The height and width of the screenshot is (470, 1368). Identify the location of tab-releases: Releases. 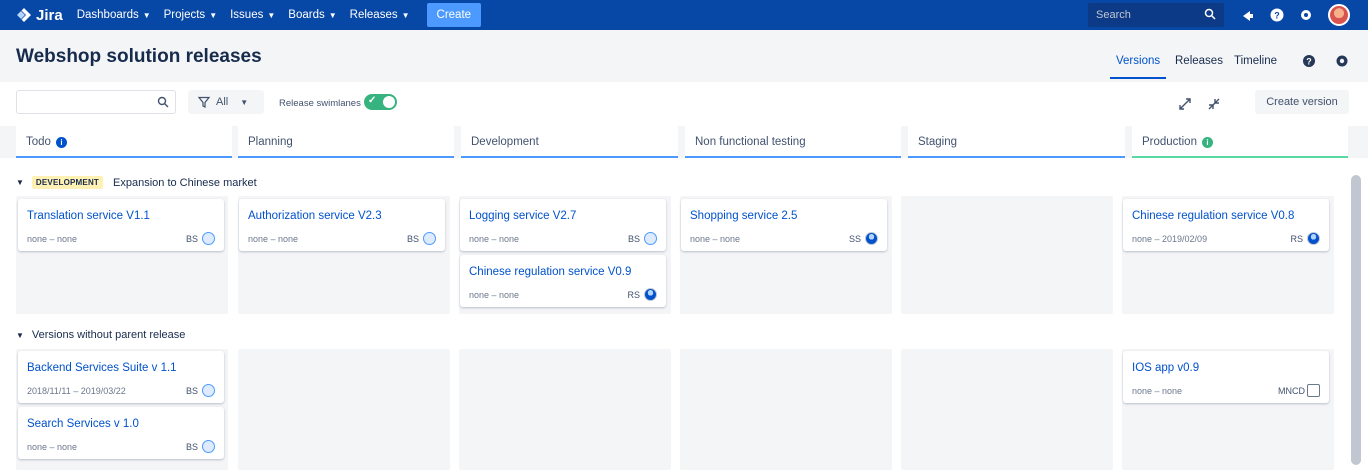
(1199, 61).